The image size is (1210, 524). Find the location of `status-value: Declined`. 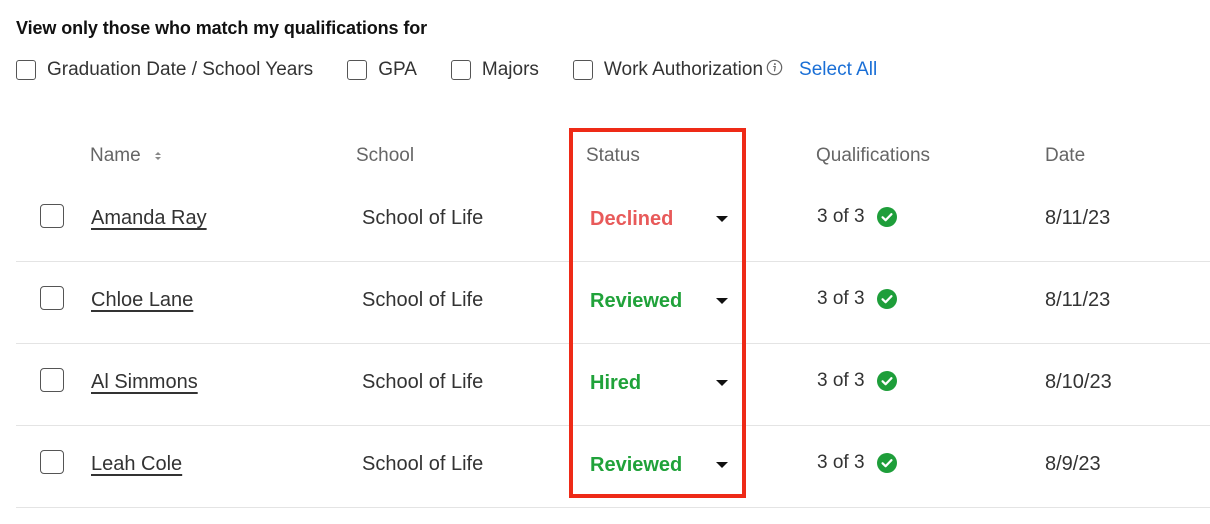

status-value: Declined is located at coordinates (632, 218).